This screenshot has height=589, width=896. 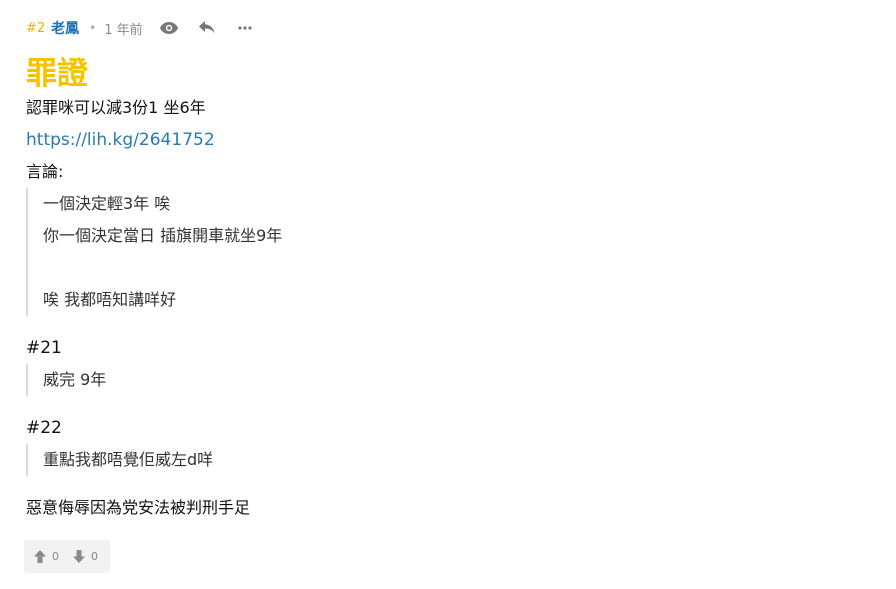 I want to click on closing-line: 惡意侮辱因為党安法被判刑手足, so click(x=138, y=507).